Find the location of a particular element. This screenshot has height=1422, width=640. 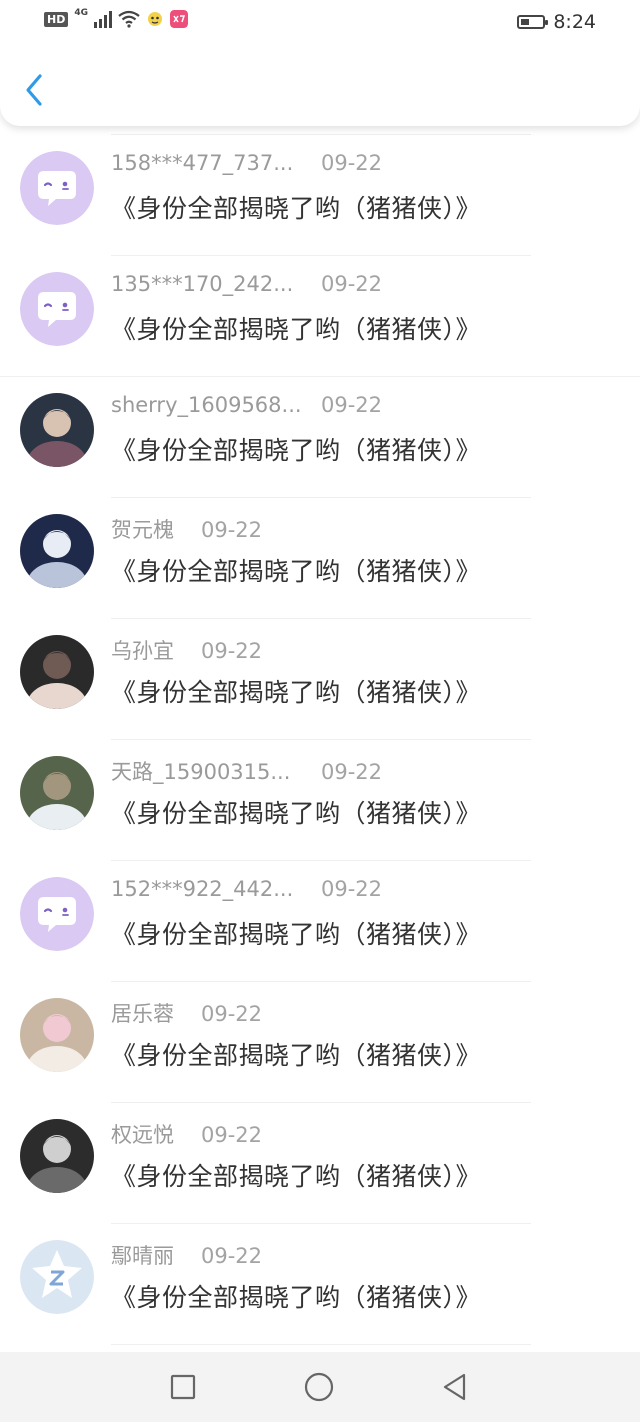

list-item: 权远悦 09-22 《身份全部揭晓了哟（猪猪侠）》 is located at coordinates (320, 1163).